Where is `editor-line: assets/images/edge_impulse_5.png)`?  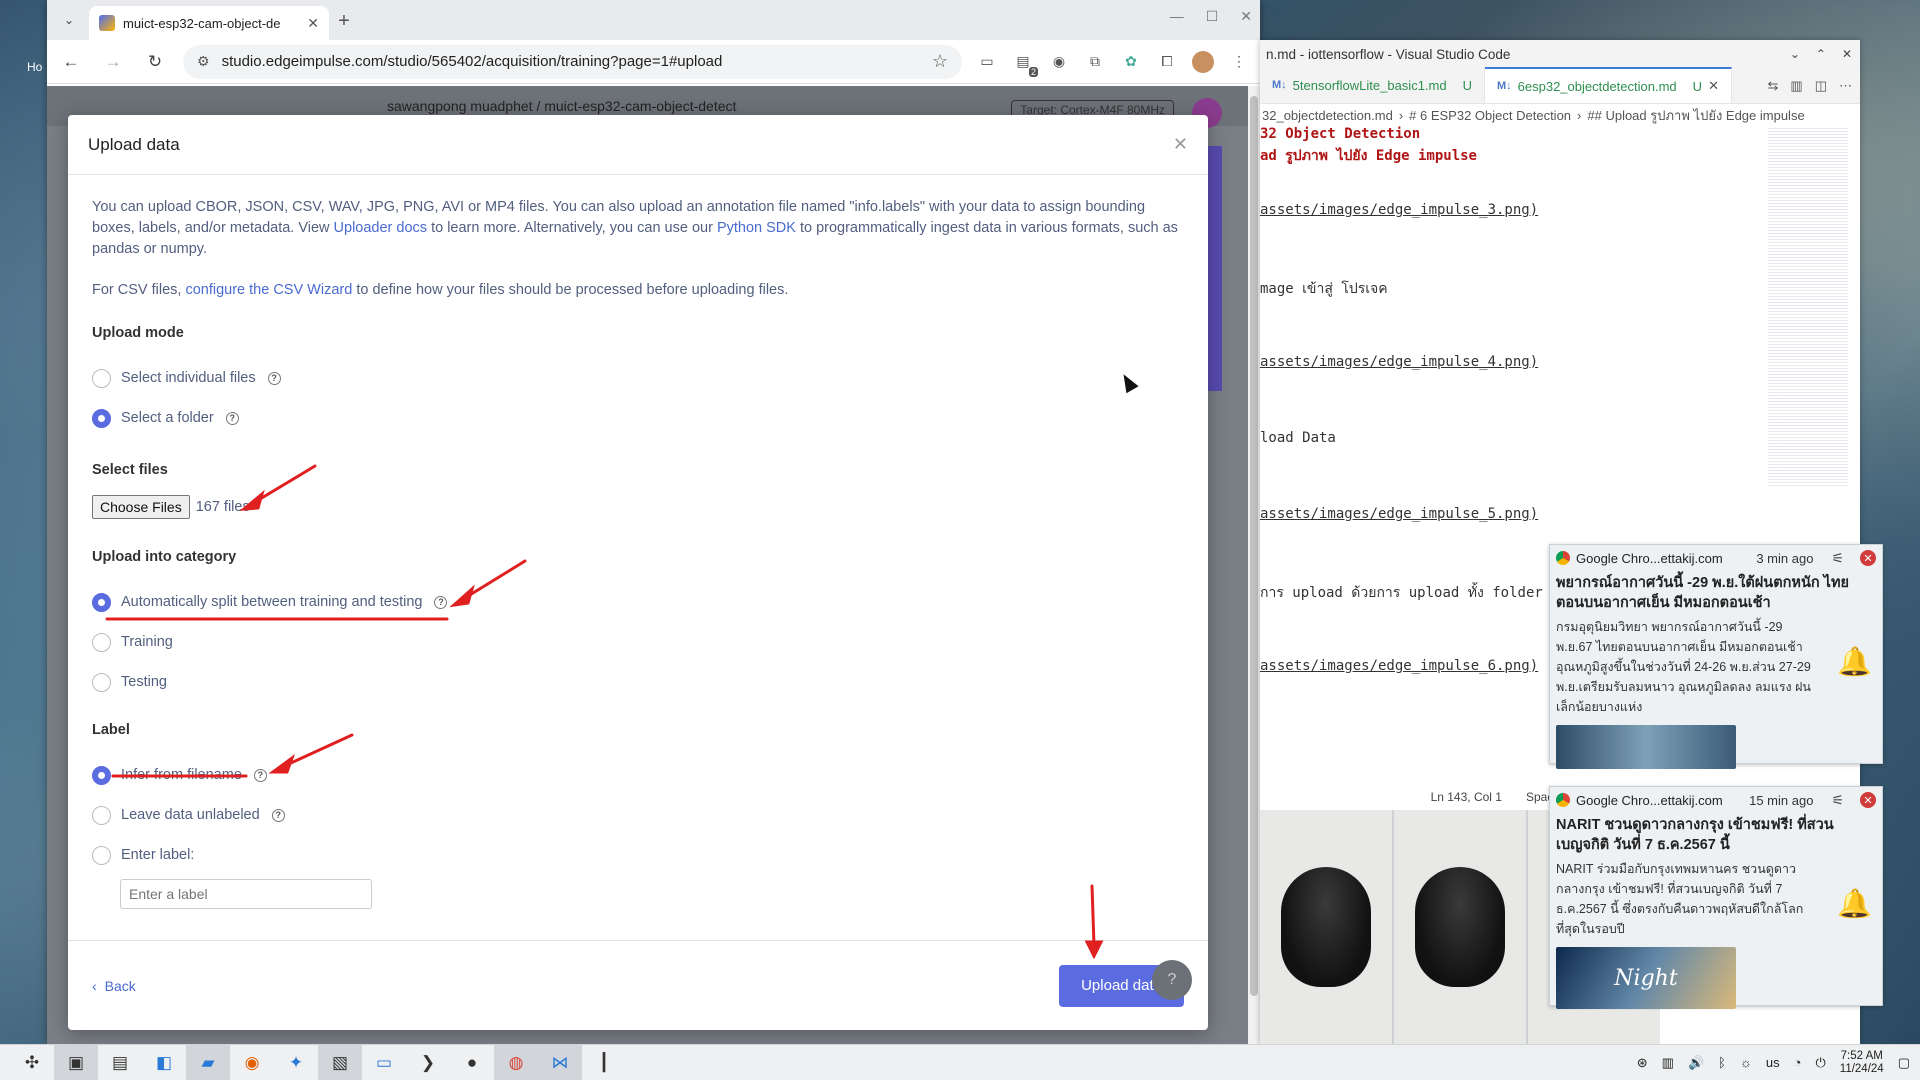 editor-line: assets/images/edge_impulse_5.png) is located at coordinates (1560, 515).